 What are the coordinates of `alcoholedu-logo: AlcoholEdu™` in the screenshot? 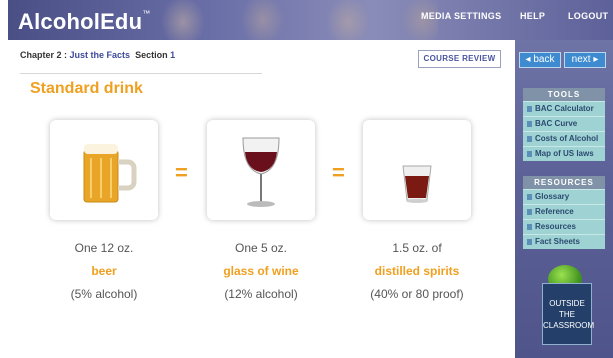 It's located at (84, 21).